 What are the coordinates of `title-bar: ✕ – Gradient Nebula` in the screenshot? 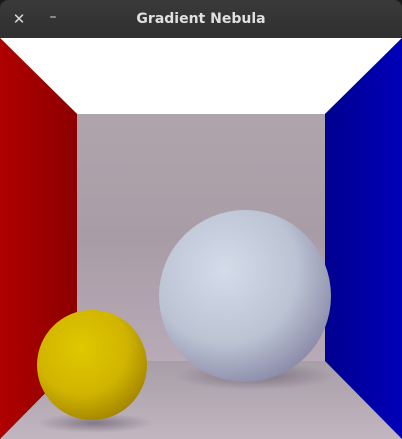 It's located at (201, 19).